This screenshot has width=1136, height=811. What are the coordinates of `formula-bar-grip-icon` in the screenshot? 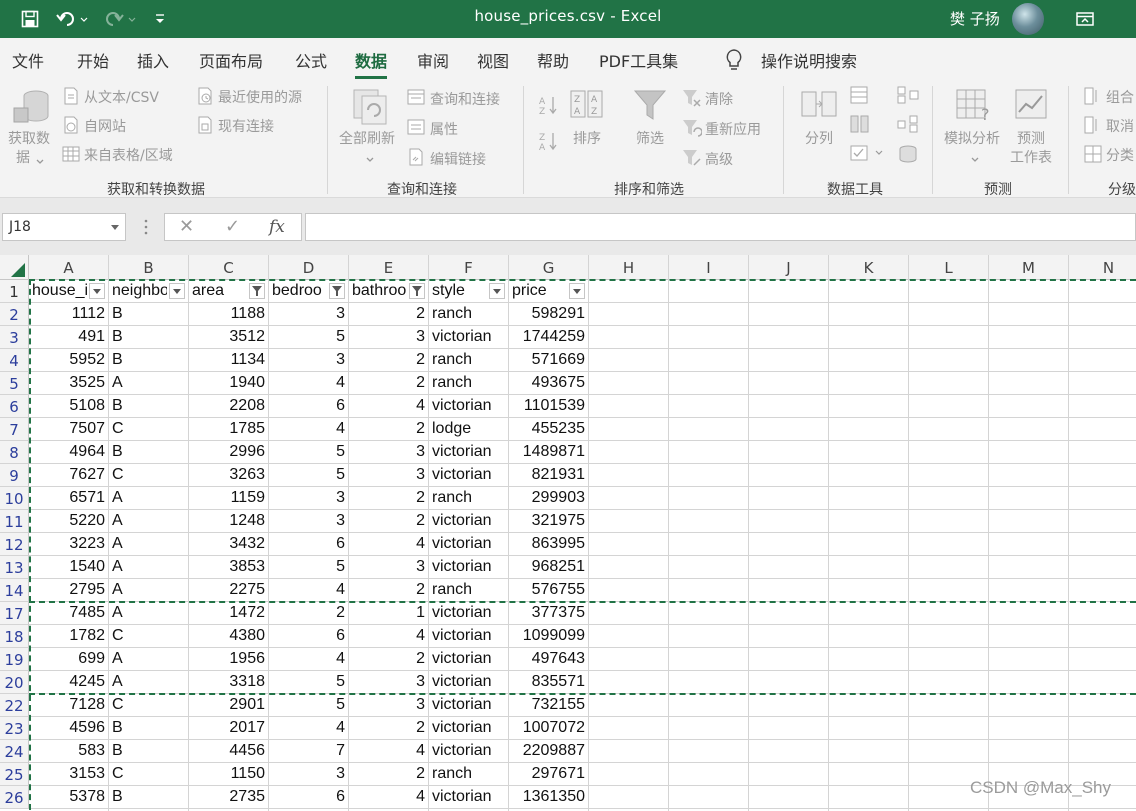 It's located at (146, 227).